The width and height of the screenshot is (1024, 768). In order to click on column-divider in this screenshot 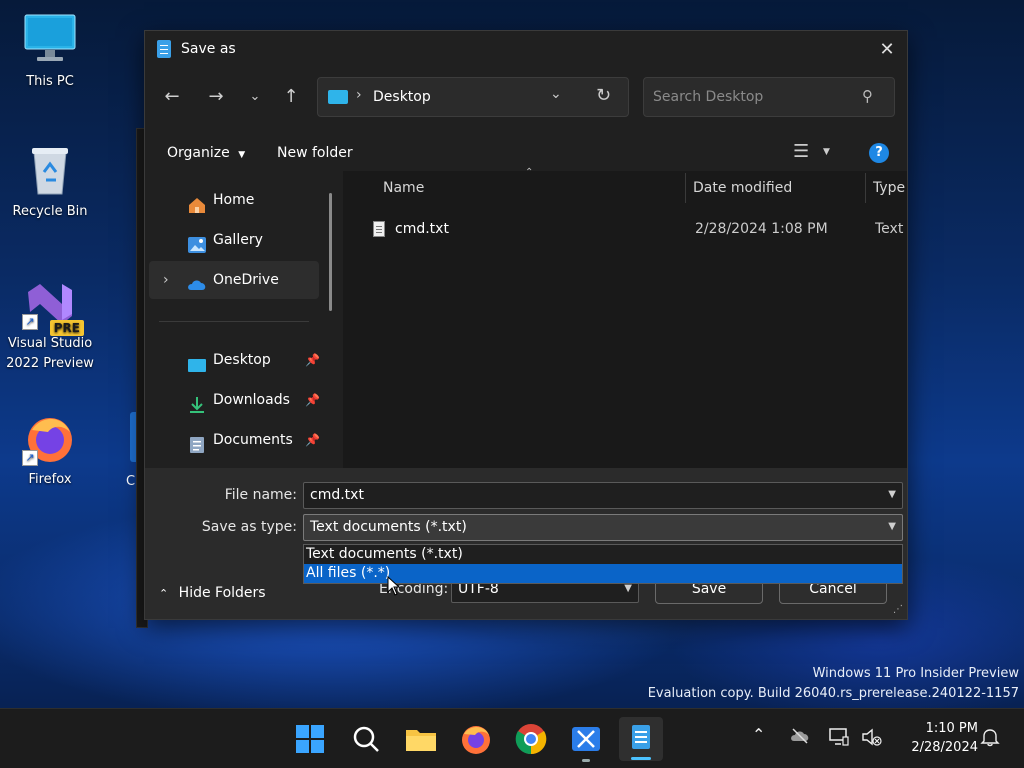, I will do `click(865, 188)`.